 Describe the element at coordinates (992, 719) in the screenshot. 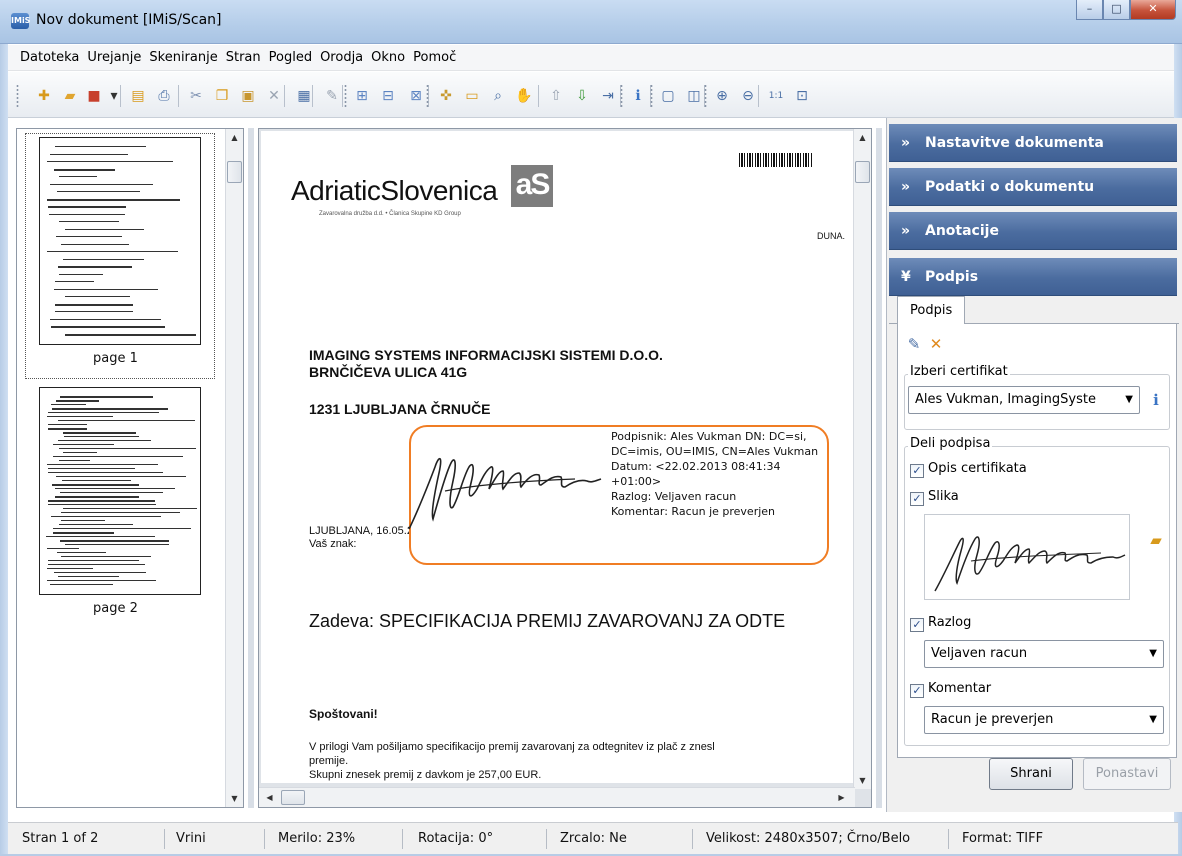

I see `komentar-select-value: Racun je preverjen` at that location.